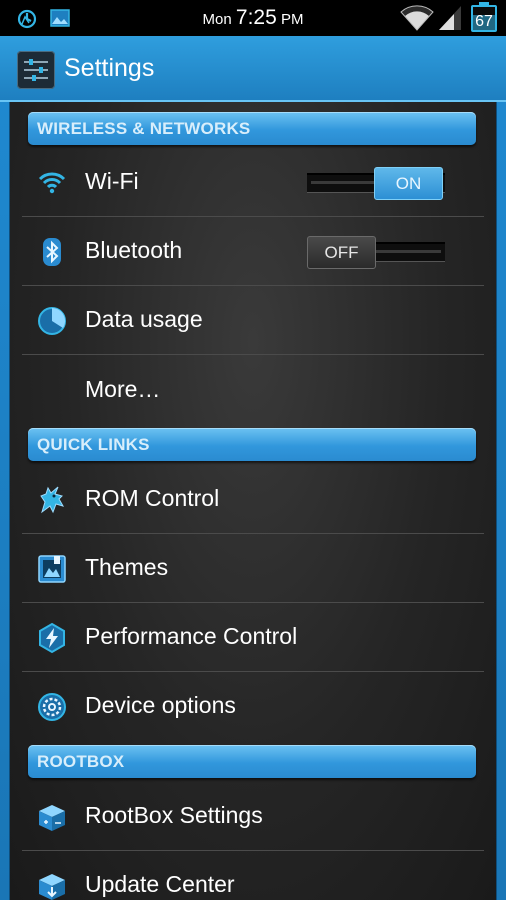 The image size is (506, 900). I want to click on settings-item-label: Device options, so click(160, 705).